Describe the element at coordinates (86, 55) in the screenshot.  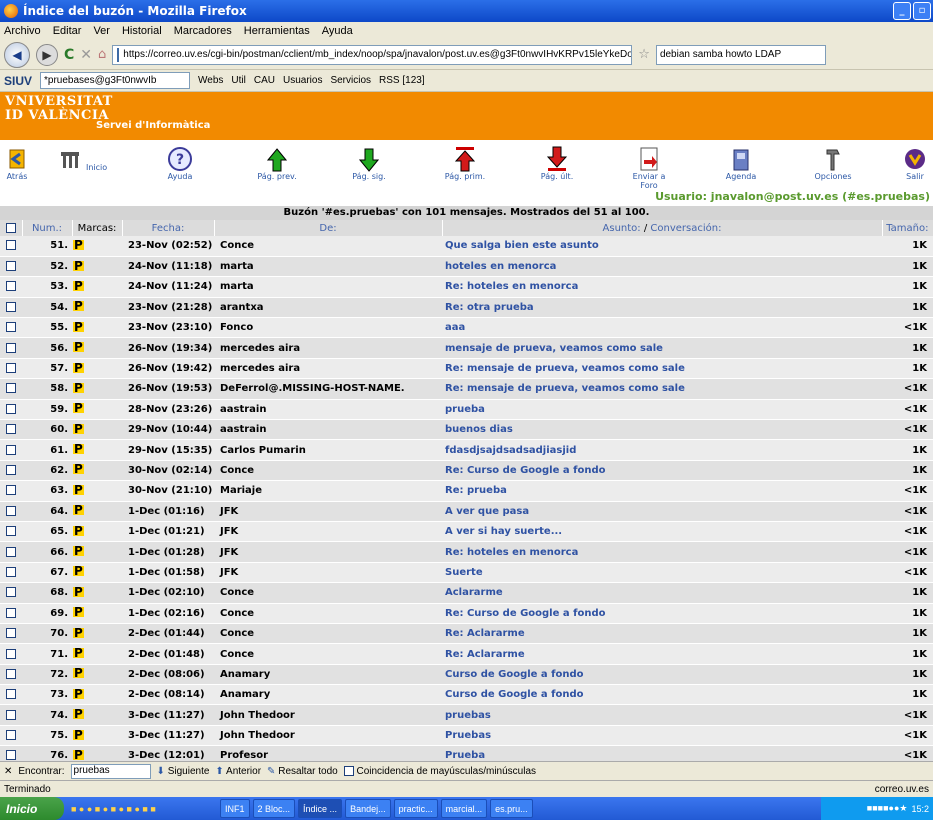
I see `stop-icon: ✕` at that location.